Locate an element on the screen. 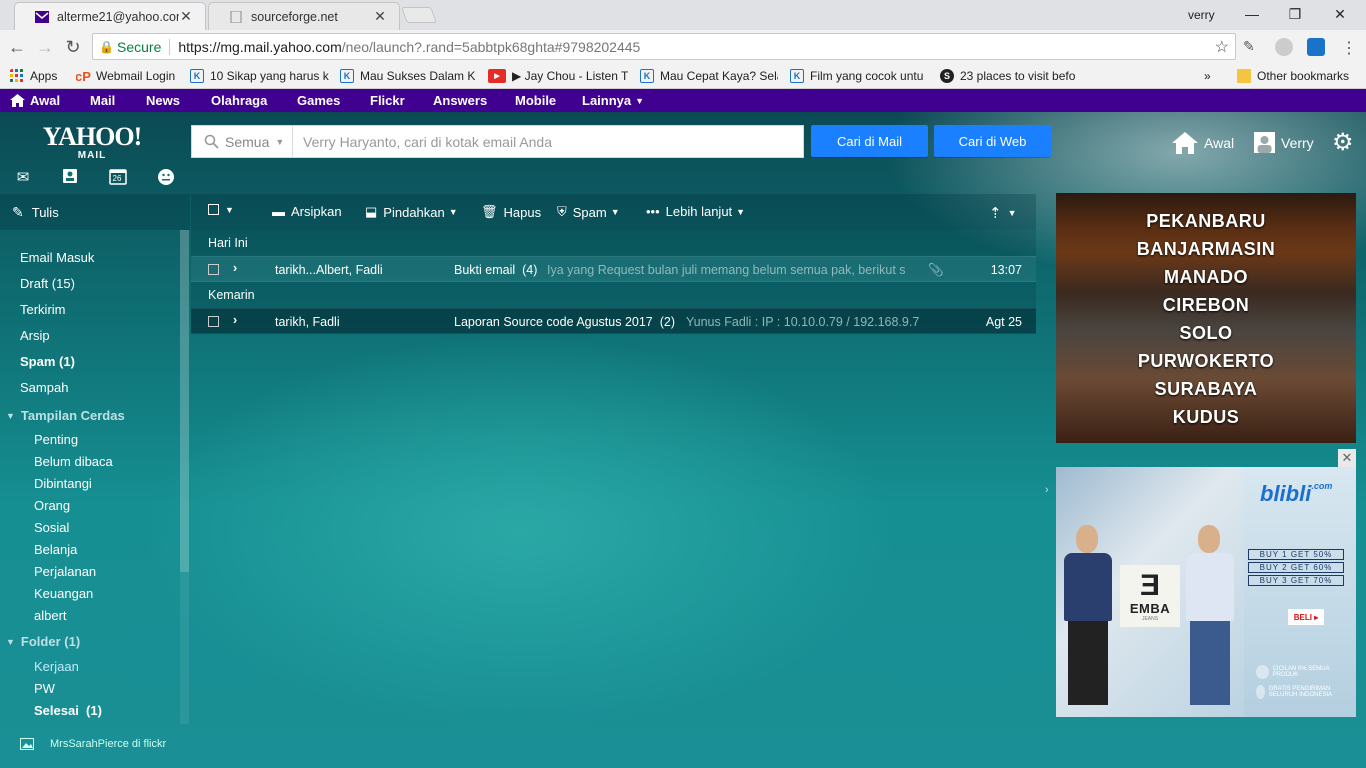 The width and height of the screenshot is (1366, 768). smart-view-item: Orang is located at coordinates (52, 505).